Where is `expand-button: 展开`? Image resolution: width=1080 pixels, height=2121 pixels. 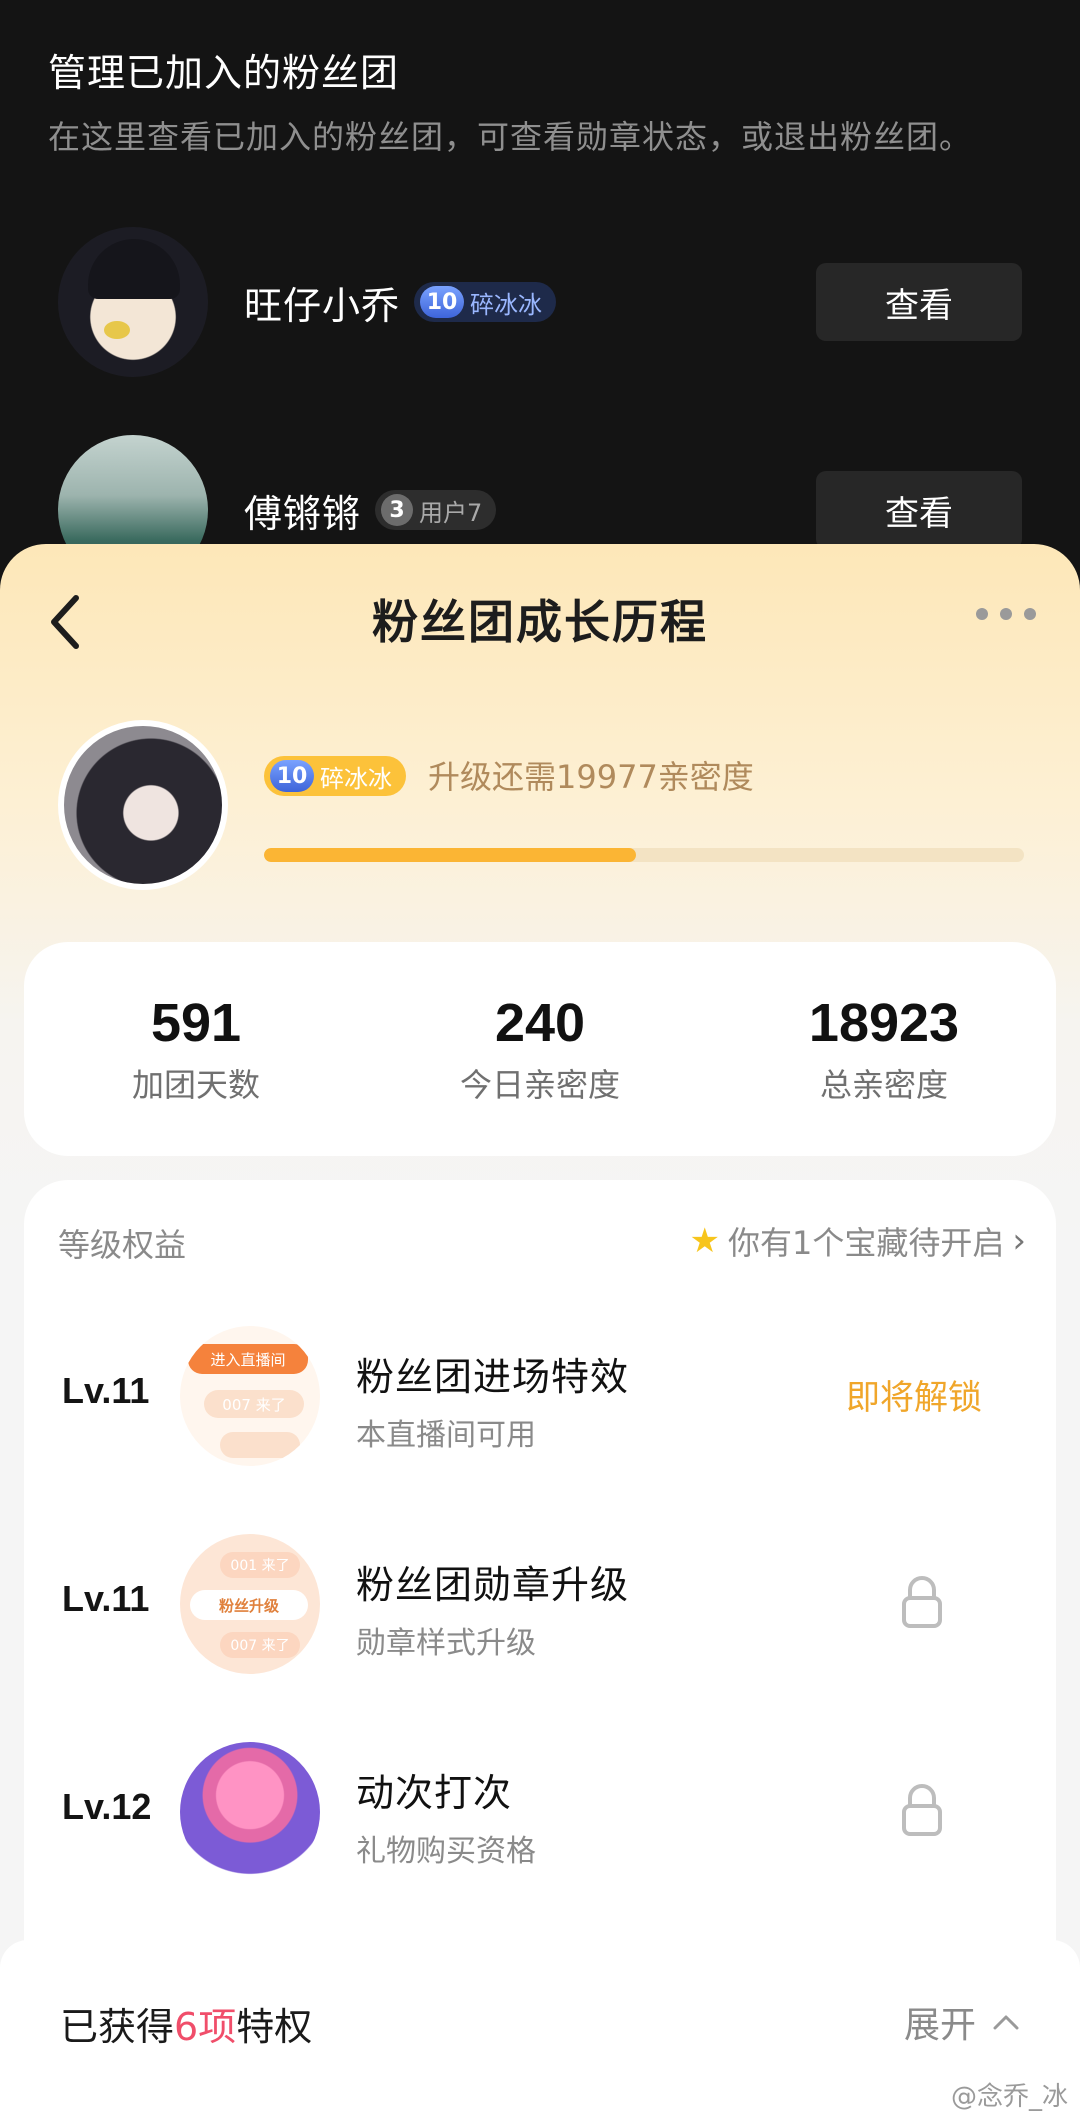
expand-button: 展开 is located at coordinates (962, 2022).